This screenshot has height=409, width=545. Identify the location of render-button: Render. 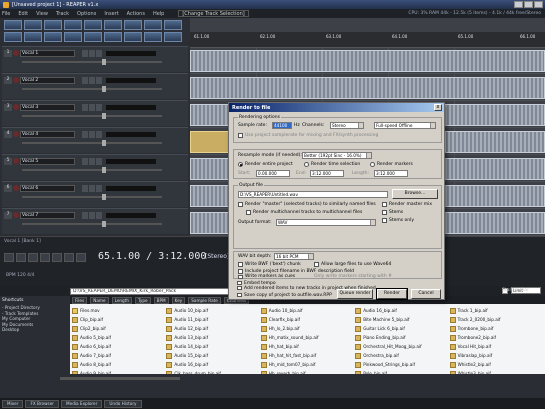
(392, 294).